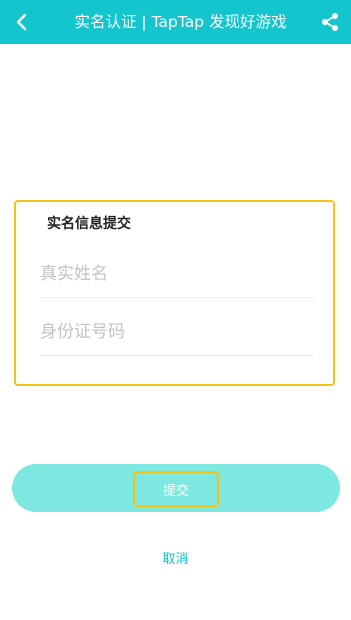 This screenshot has width=351, height=620. What do you see at coordinates (175, 557) in the screenshot?
I see `cancel-link: 取消` at bounding box center [175, 557].